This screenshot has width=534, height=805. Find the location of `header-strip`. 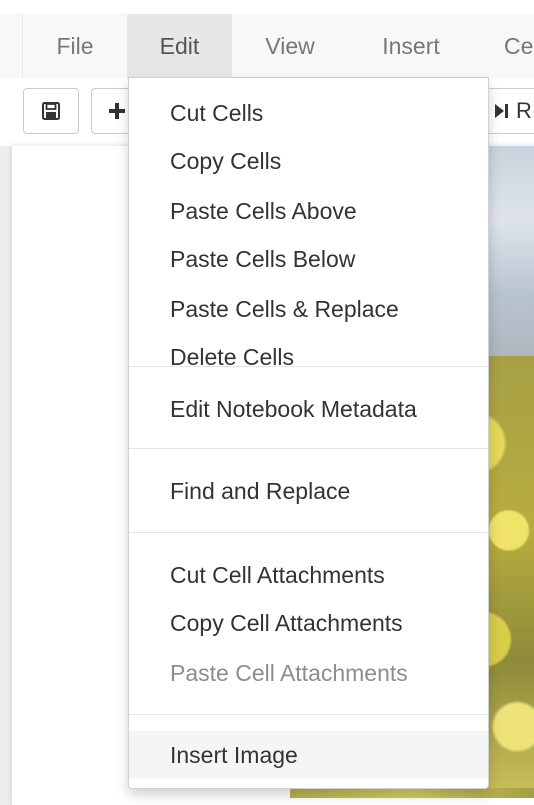

header-strip is located at coordinates (267, 7).